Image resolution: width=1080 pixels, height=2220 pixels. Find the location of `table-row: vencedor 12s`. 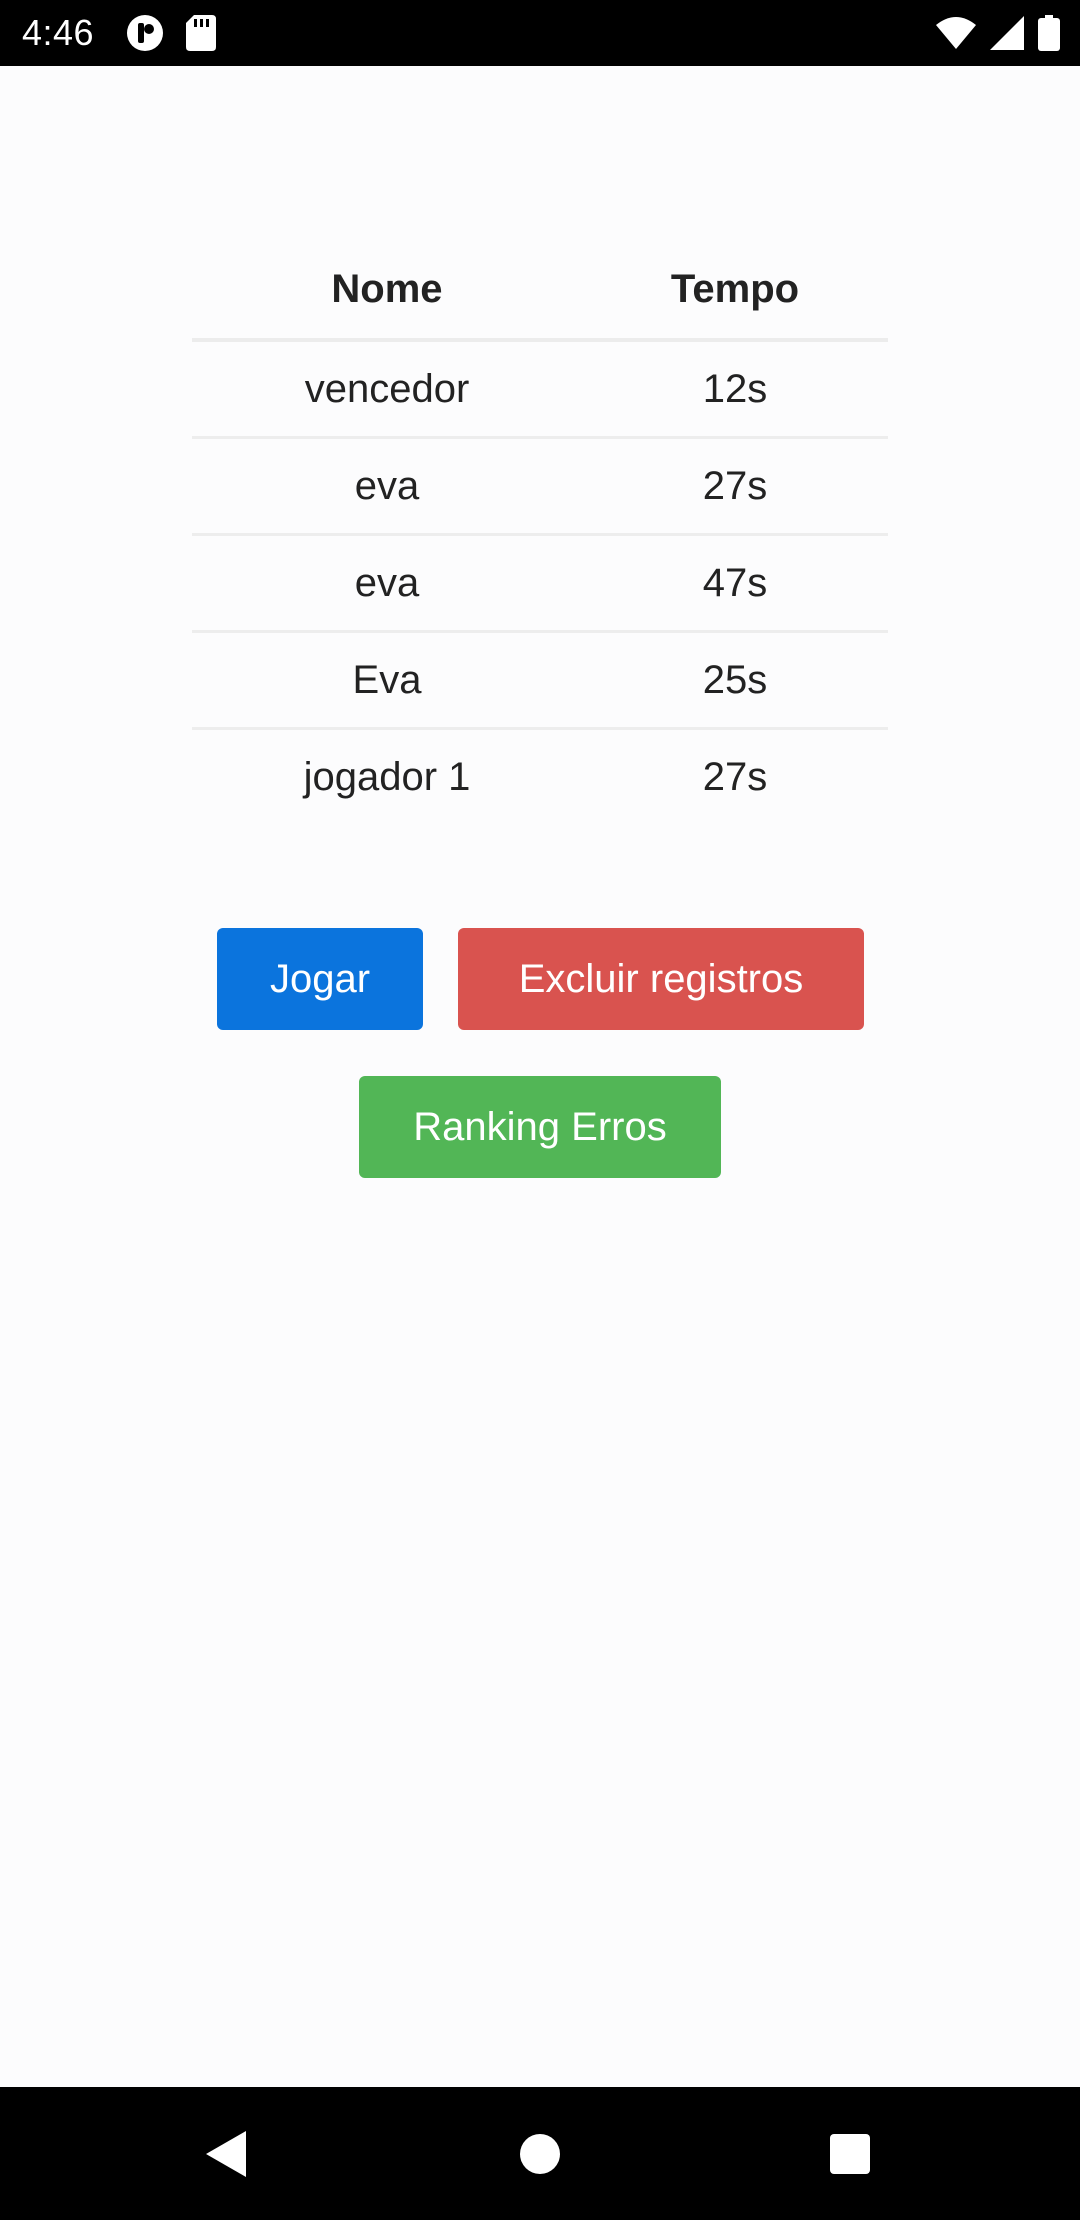

table-row: vencedor 12s is located at coordinates (540, 389).